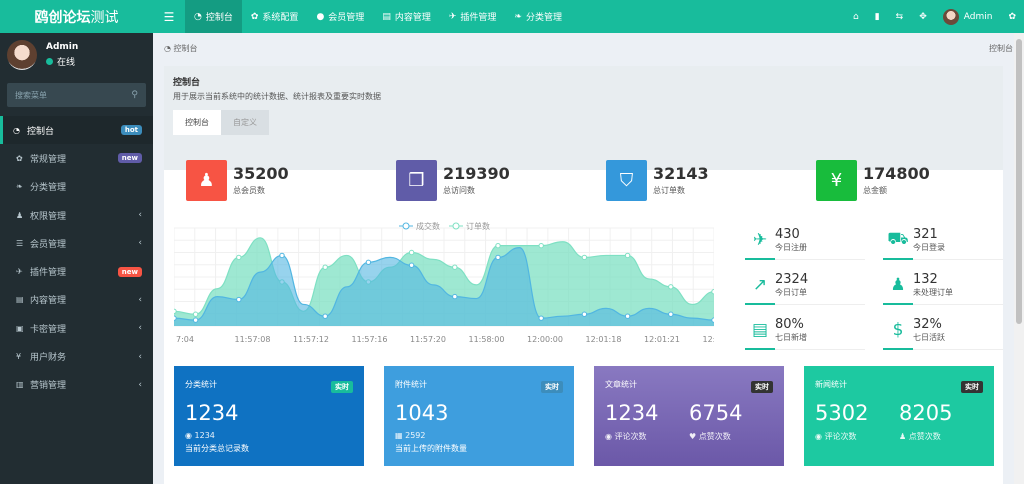  What do you see at coordinates (927, 324) in the screenshot?
I see `mini-stat-value: 32%` at bounding box center [927, 324].